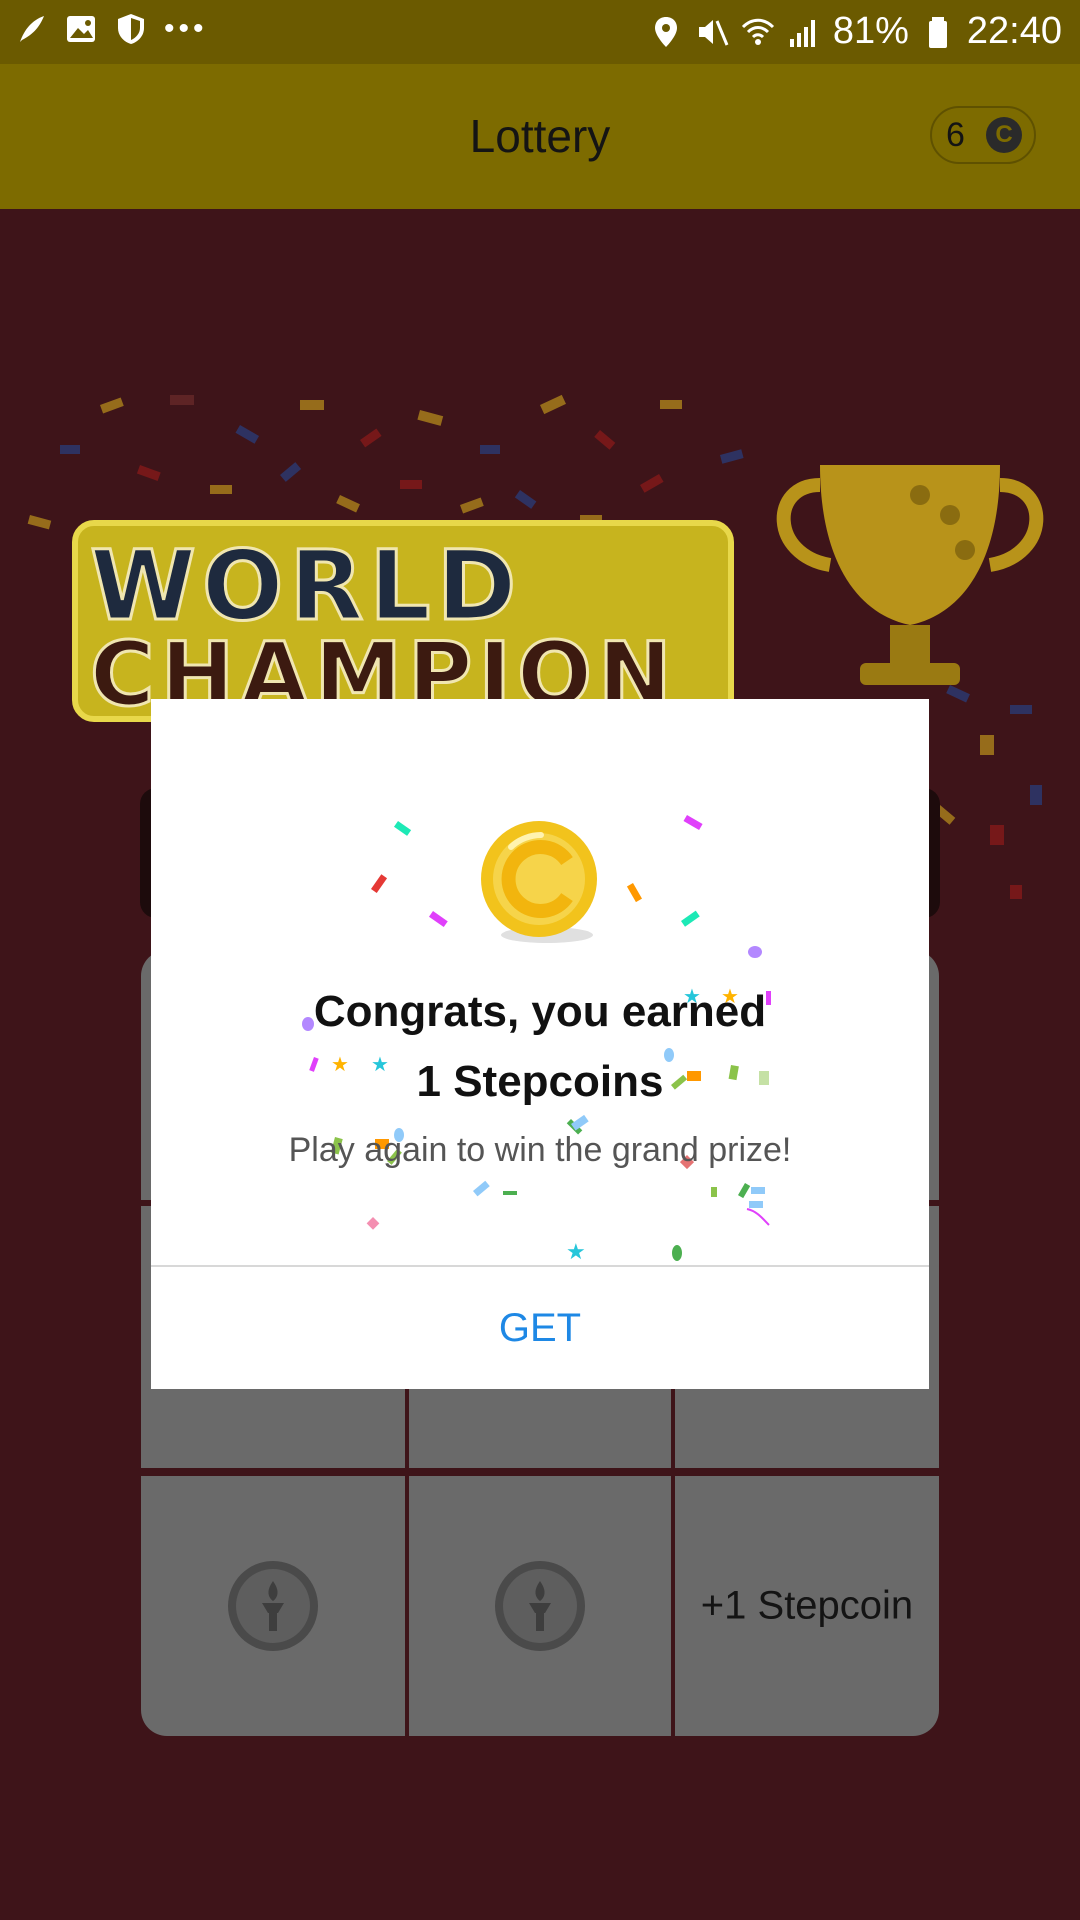 This screenshot has height=1920, width=1080. Describe the element at coordinates (186, 28) in the screenshot. I see `more-dots-icon: •••` at that location.